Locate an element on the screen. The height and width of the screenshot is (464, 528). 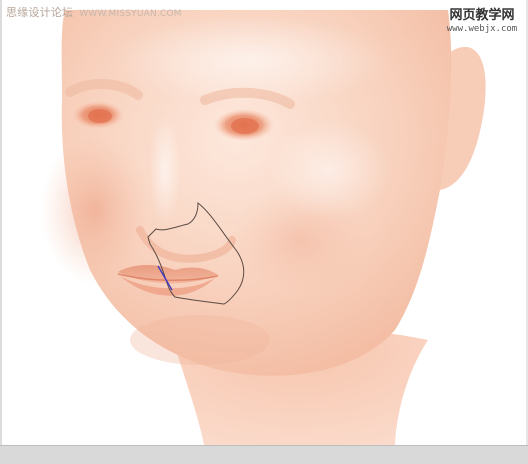
canvas-left-edge is located at coordinates (1, 232).